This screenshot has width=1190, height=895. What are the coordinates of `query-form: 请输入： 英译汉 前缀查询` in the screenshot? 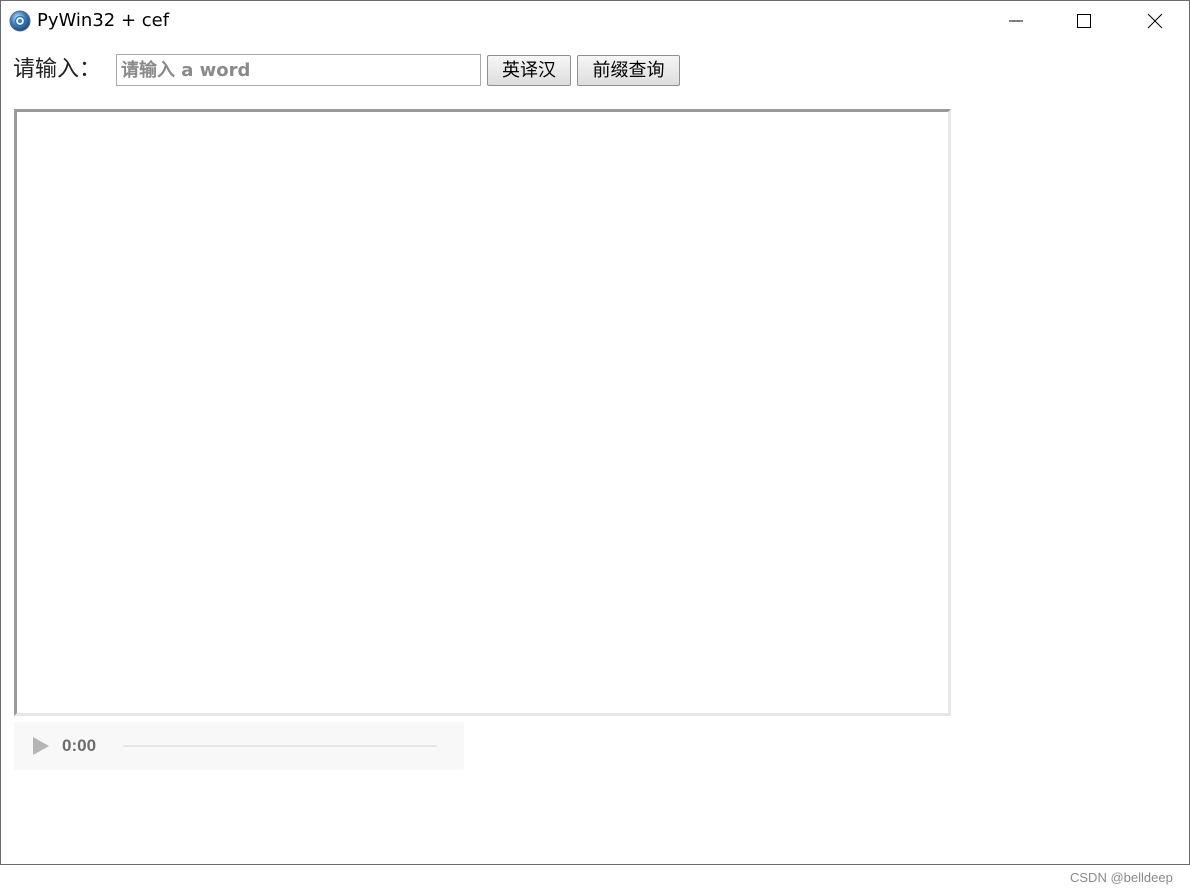 It's located at (363, 70).